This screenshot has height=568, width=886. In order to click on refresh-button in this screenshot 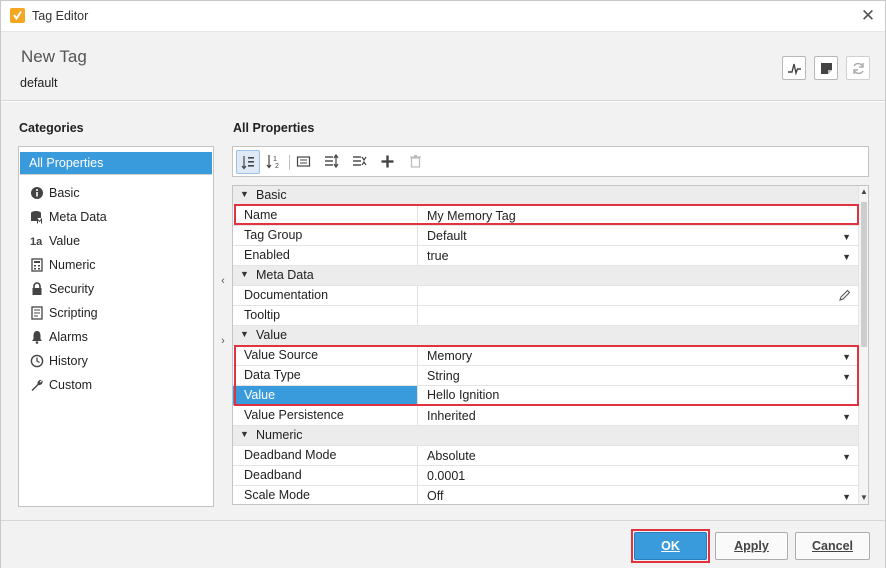, I will do `click(858, 68)`.